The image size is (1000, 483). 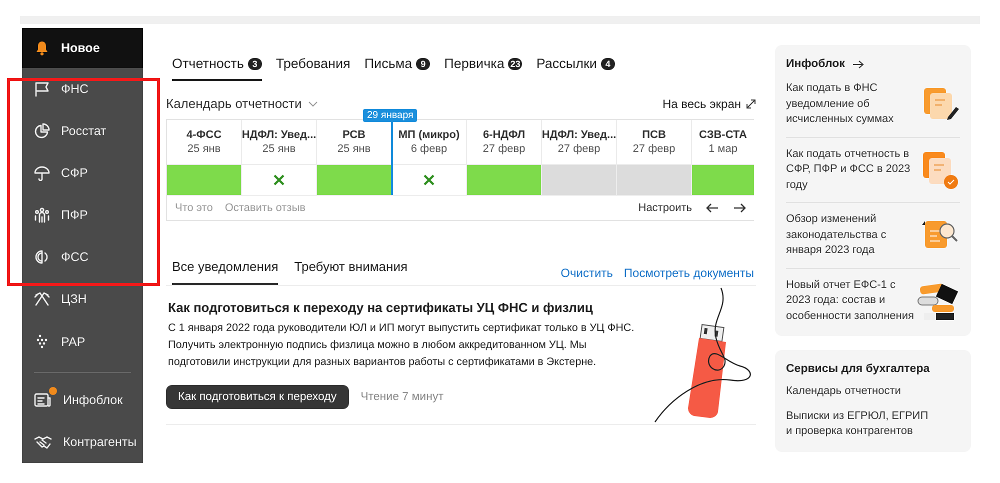 What do you see at coordinates (313, 66) in the screenshot?
I see `tab: Требования` at bounding box center [313, 66].